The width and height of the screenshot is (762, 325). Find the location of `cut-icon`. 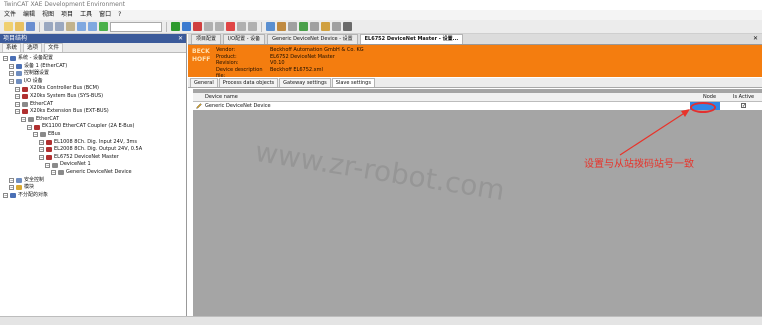

cut-icon is located at coordinates (48, 26).